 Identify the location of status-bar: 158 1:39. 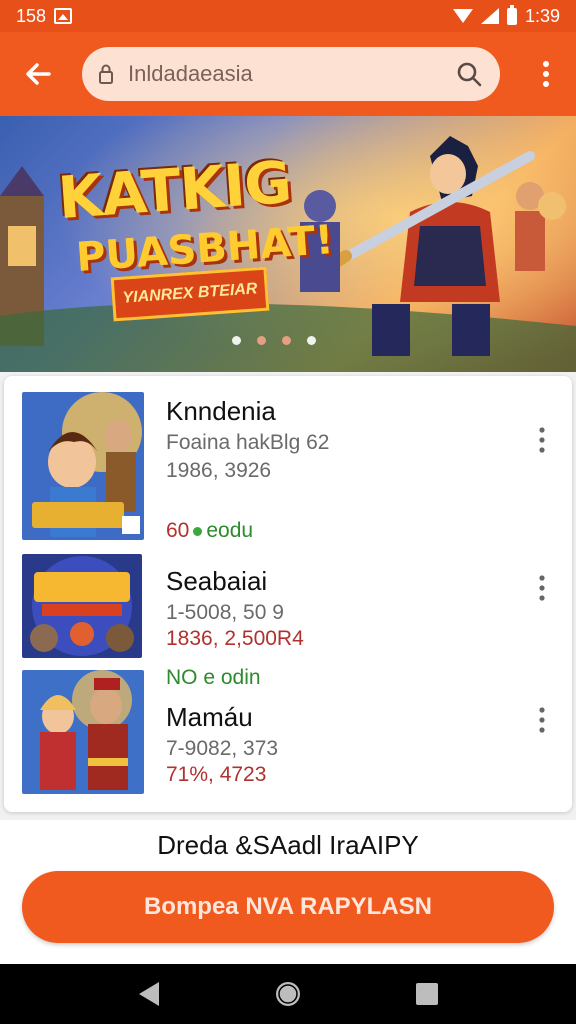
(288, 16).